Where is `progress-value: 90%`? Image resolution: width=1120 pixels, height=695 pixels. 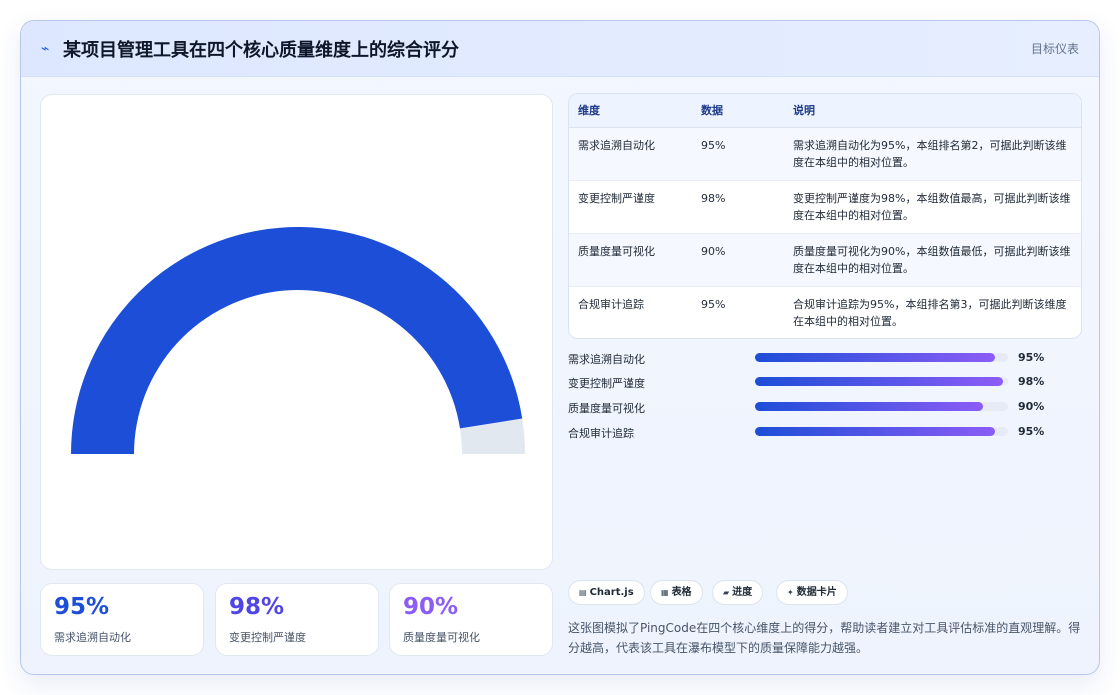
progress-value: 90% is located at coordinates (1031, 406).